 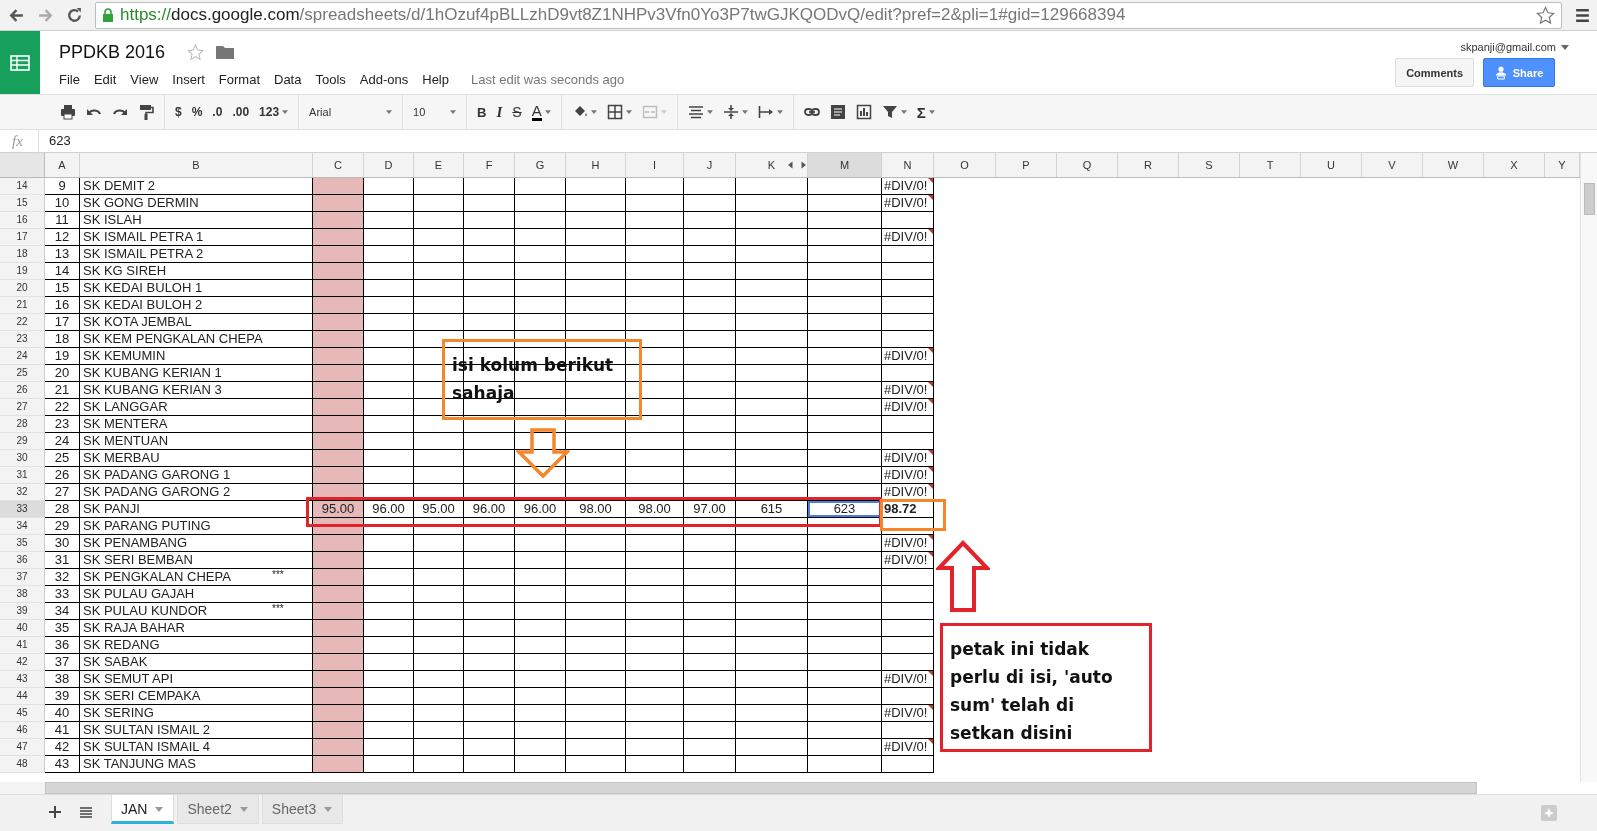 What do you see at coordinates (288, 79) in the screenshot?
I see `menu-item: Data` at bounding box center [288, 79].